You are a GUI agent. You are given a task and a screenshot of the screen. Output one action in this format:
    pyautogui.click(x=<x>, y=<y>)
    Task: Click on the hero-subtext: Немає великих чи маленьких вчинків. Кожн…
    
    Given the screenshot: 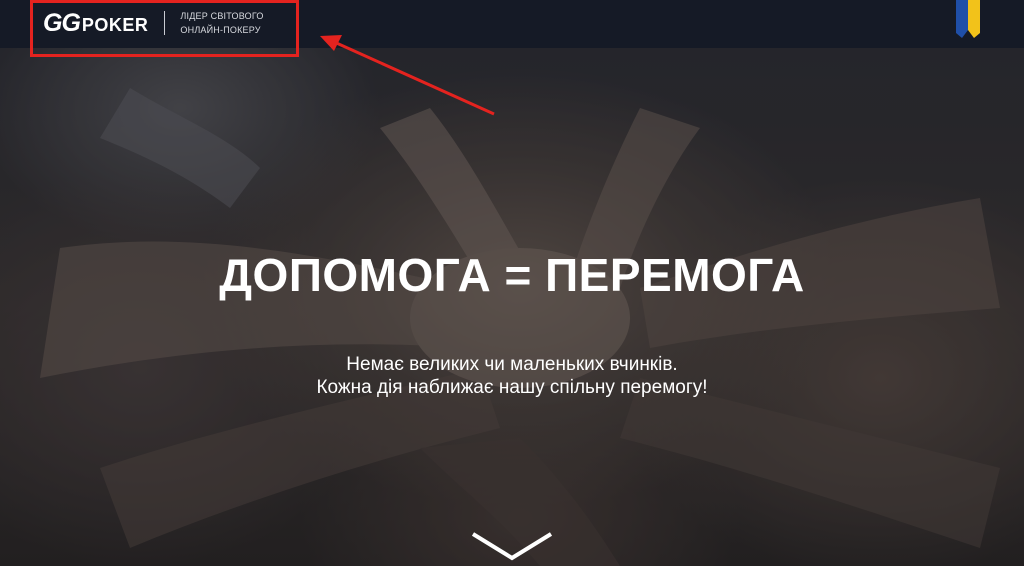 What is the action you would take?
    pyautogui.click(x=512, y=376)
    